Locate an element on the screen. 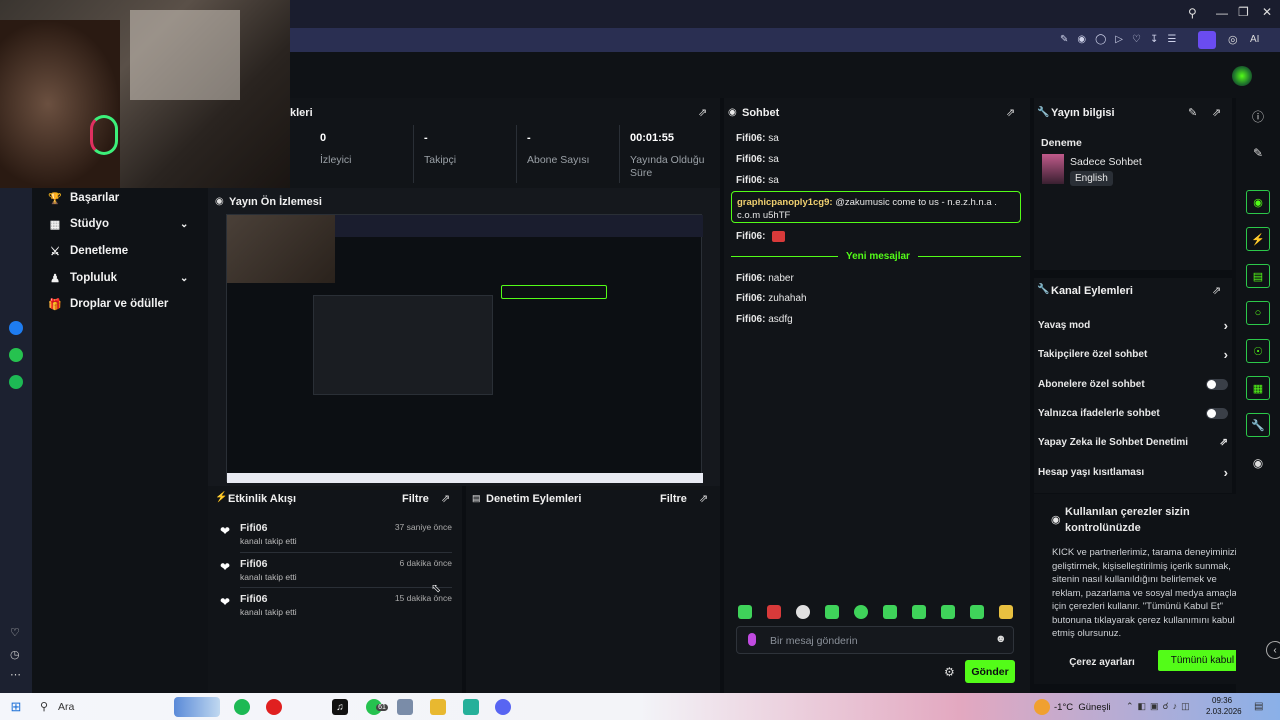  avatar is located at coordinates (1242, 76).